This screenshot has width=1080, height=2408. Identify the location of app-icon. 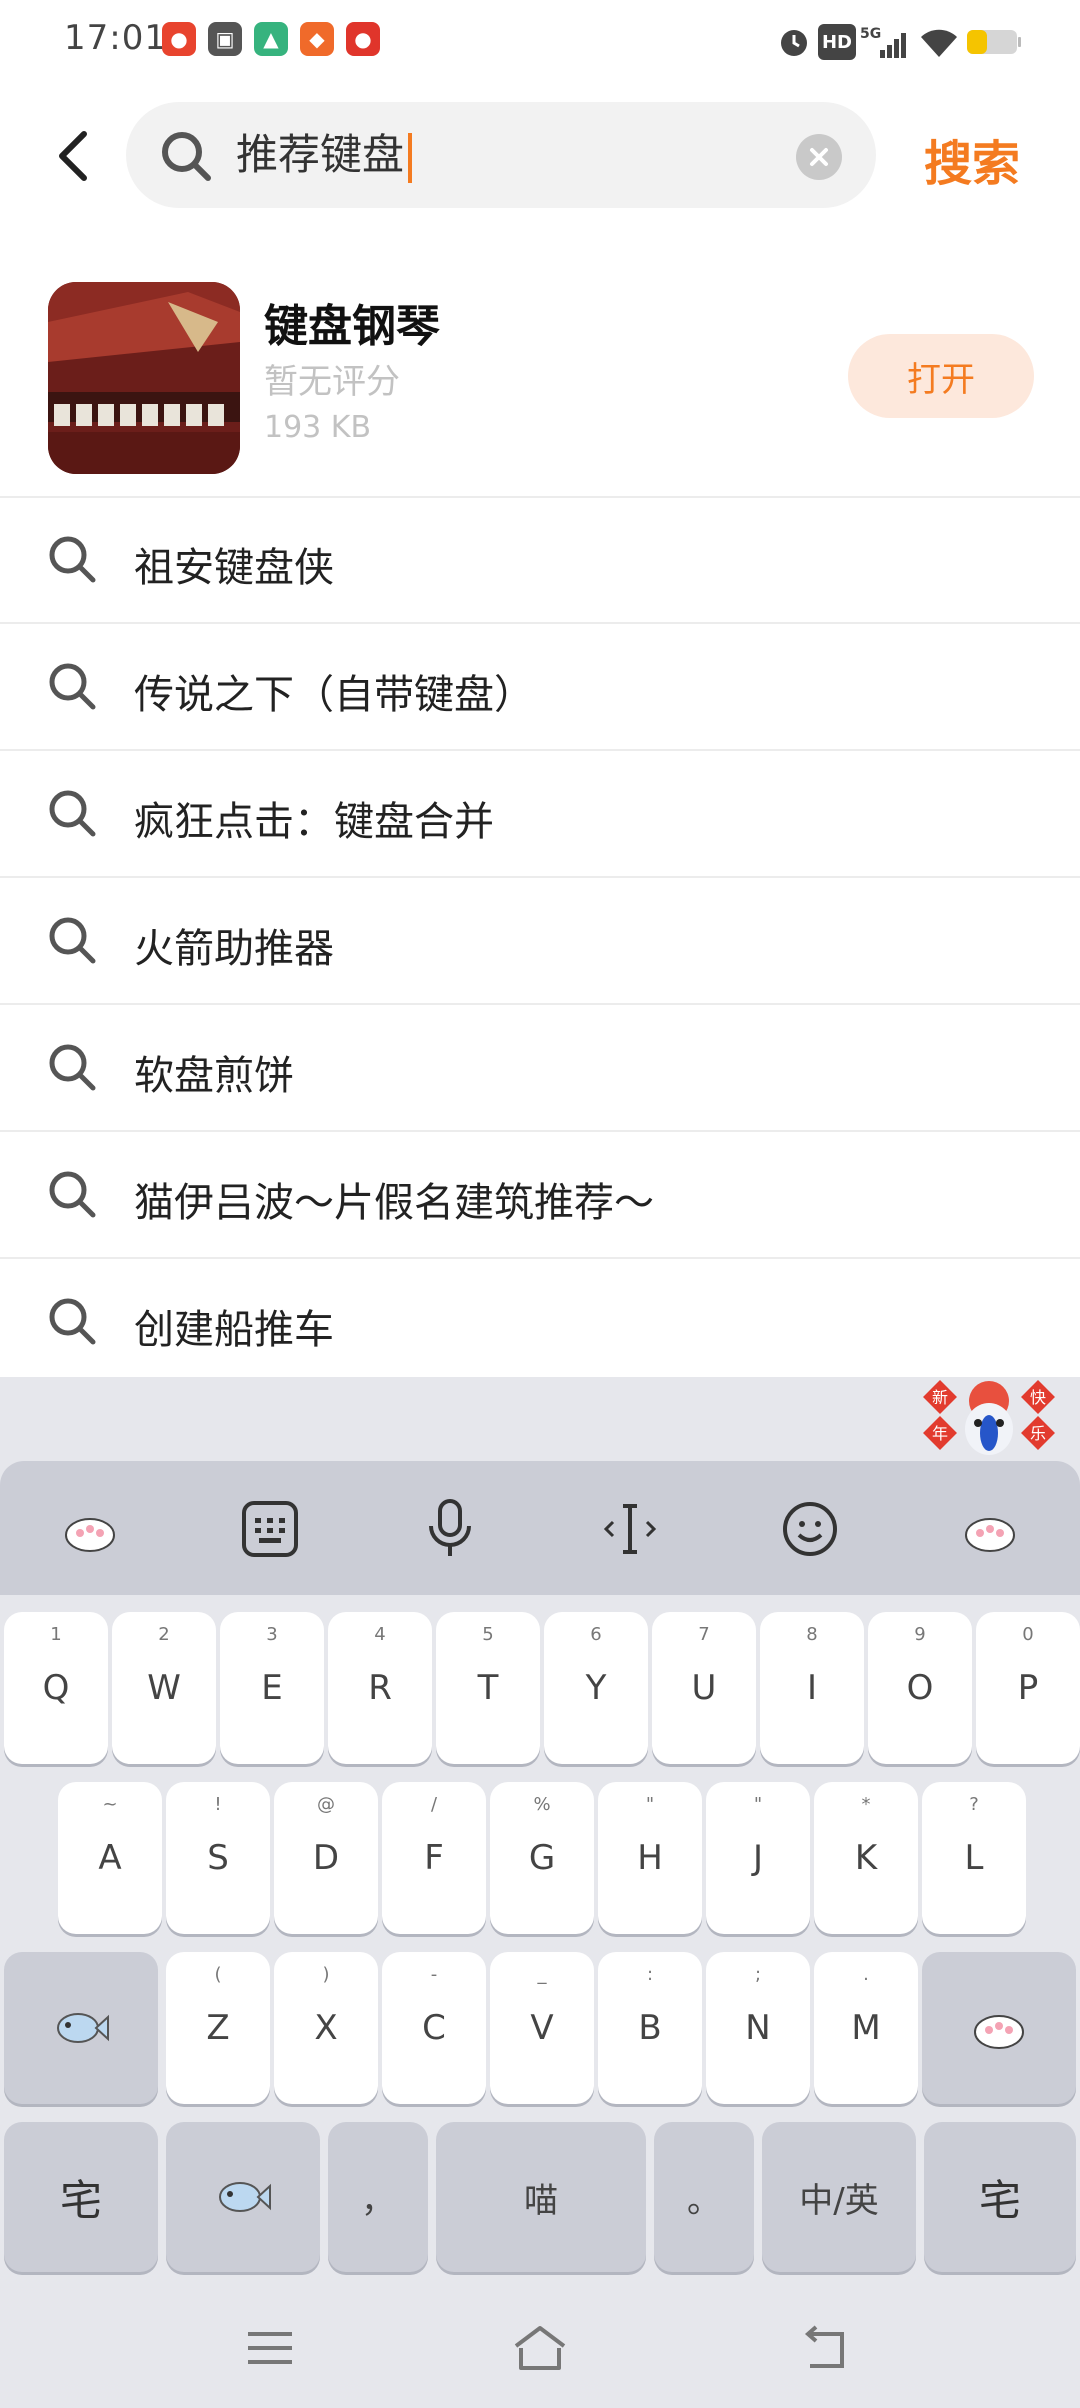
(144, 378).